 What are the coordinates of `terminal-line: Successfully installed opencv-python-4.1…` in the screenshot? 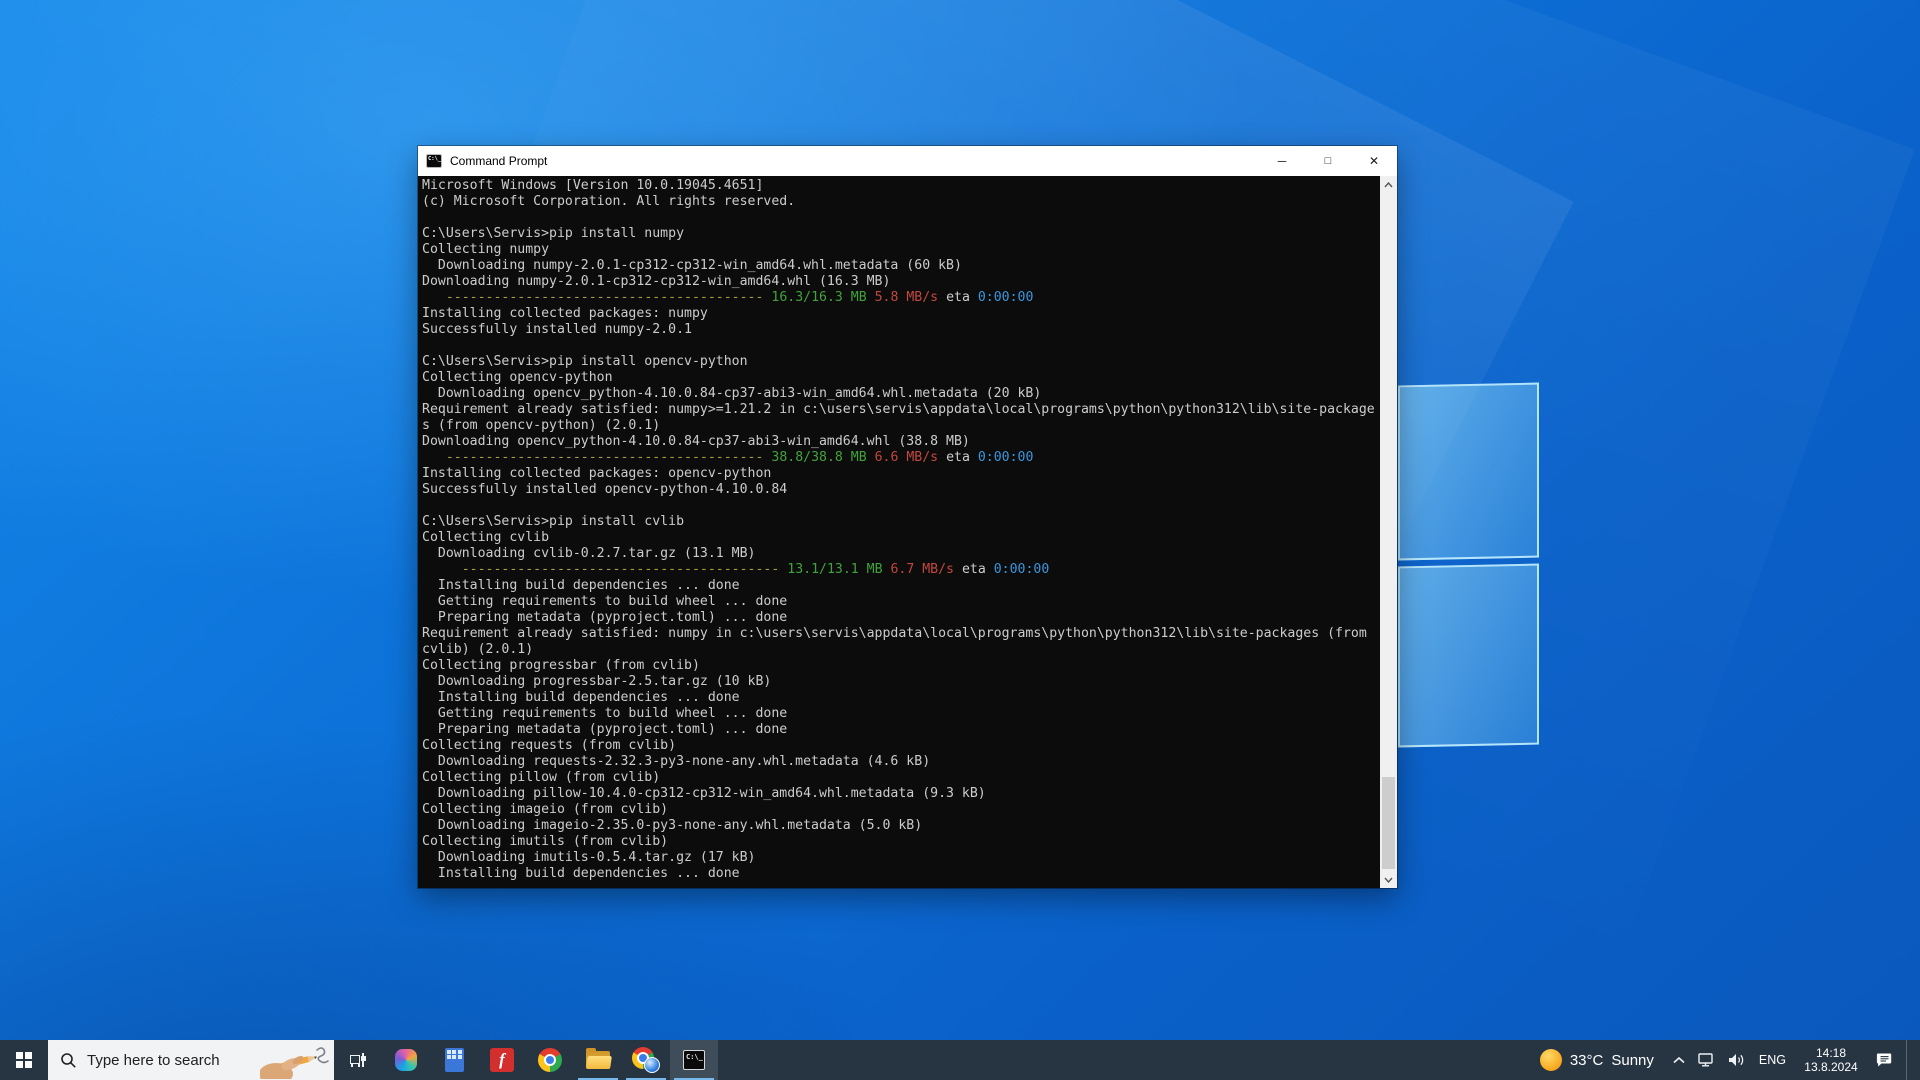 It's located at (605, 489).